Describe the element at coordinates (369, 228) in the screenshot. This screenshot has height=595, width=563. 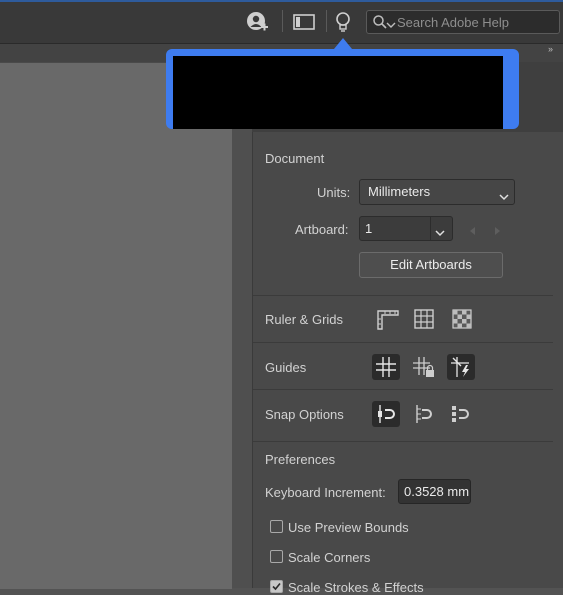
I see `artboard-value: 1` at that location.